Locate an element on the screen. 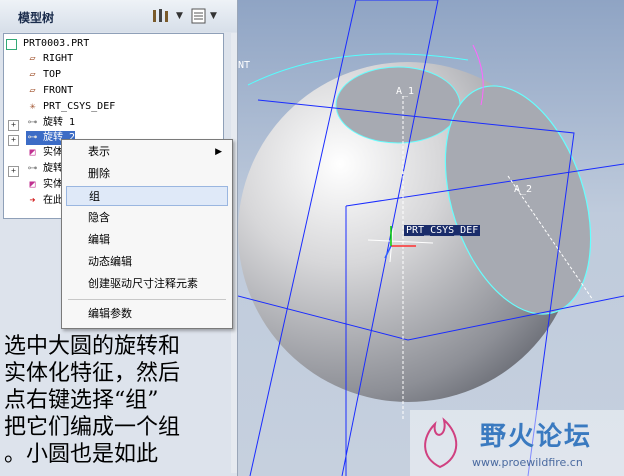  tree-item-solidify-1: ◩ 实体 is located at coordinates (44, 153).